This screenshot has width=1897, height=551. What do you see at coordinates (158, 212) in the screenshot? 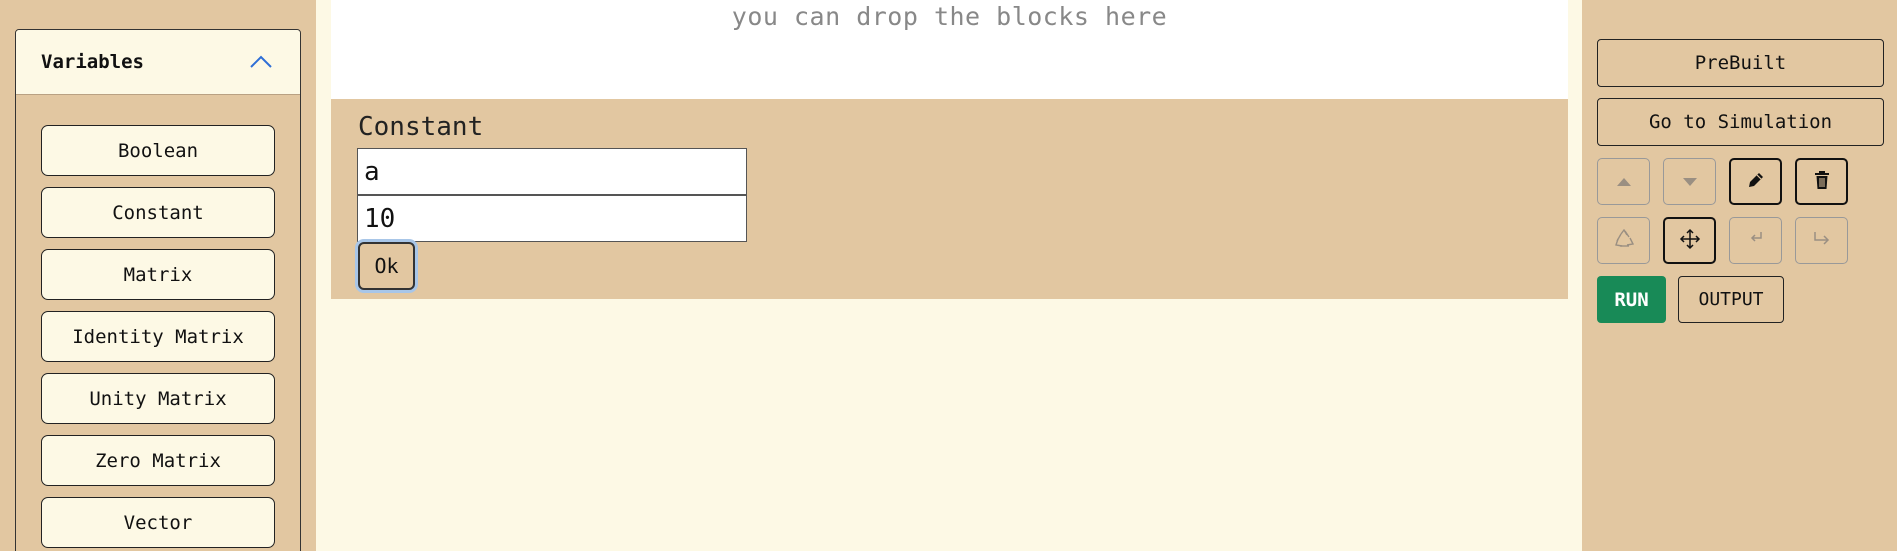
I see `block-constant: Constant` at bounding box center [158, 212].